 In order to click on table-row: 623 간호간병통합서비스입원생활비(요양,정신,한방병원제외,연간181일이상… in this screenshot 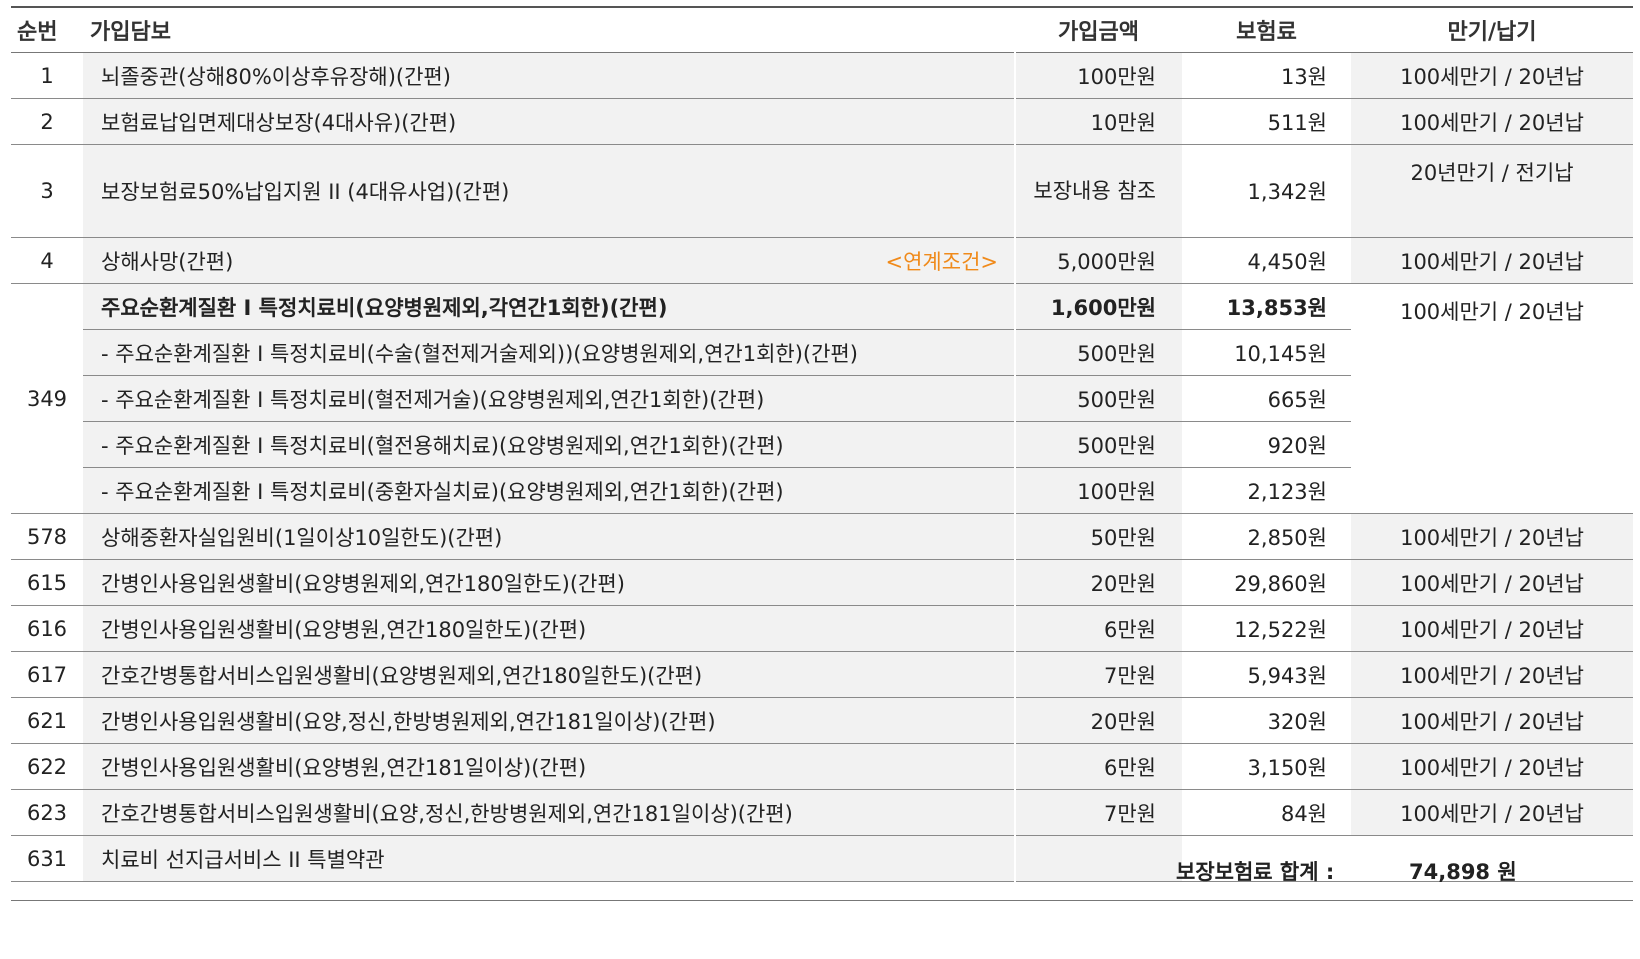, I will do `click(822, 812)`.